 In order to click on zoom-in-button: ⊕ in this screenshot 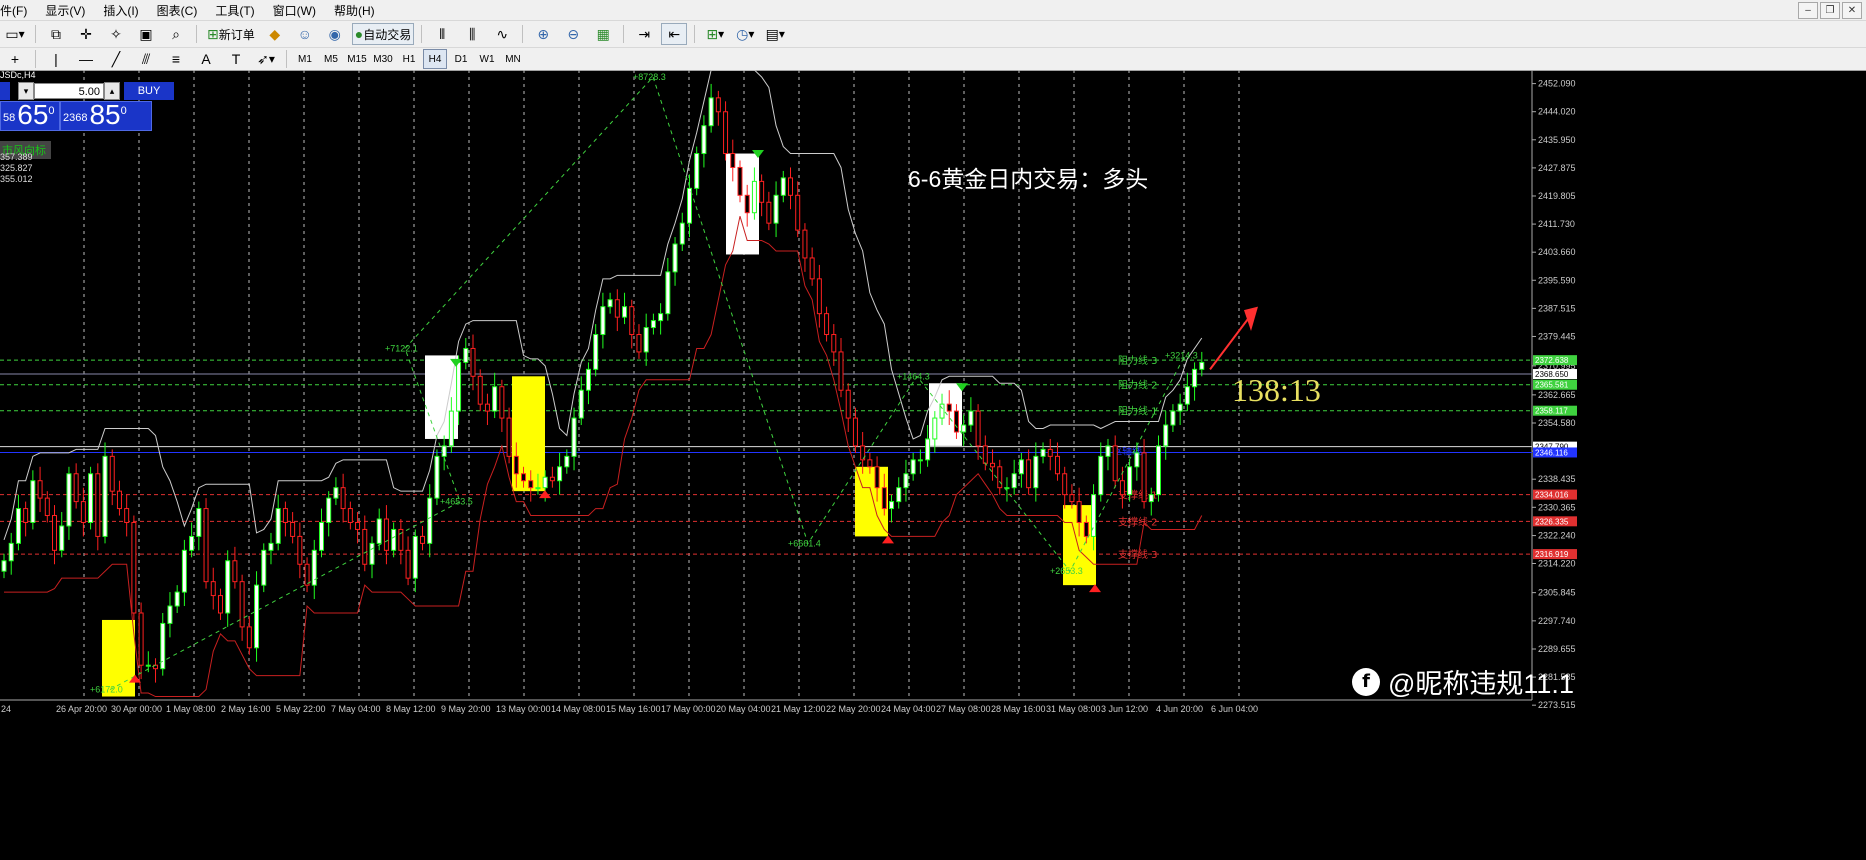, I will do `click(543, 34)`.